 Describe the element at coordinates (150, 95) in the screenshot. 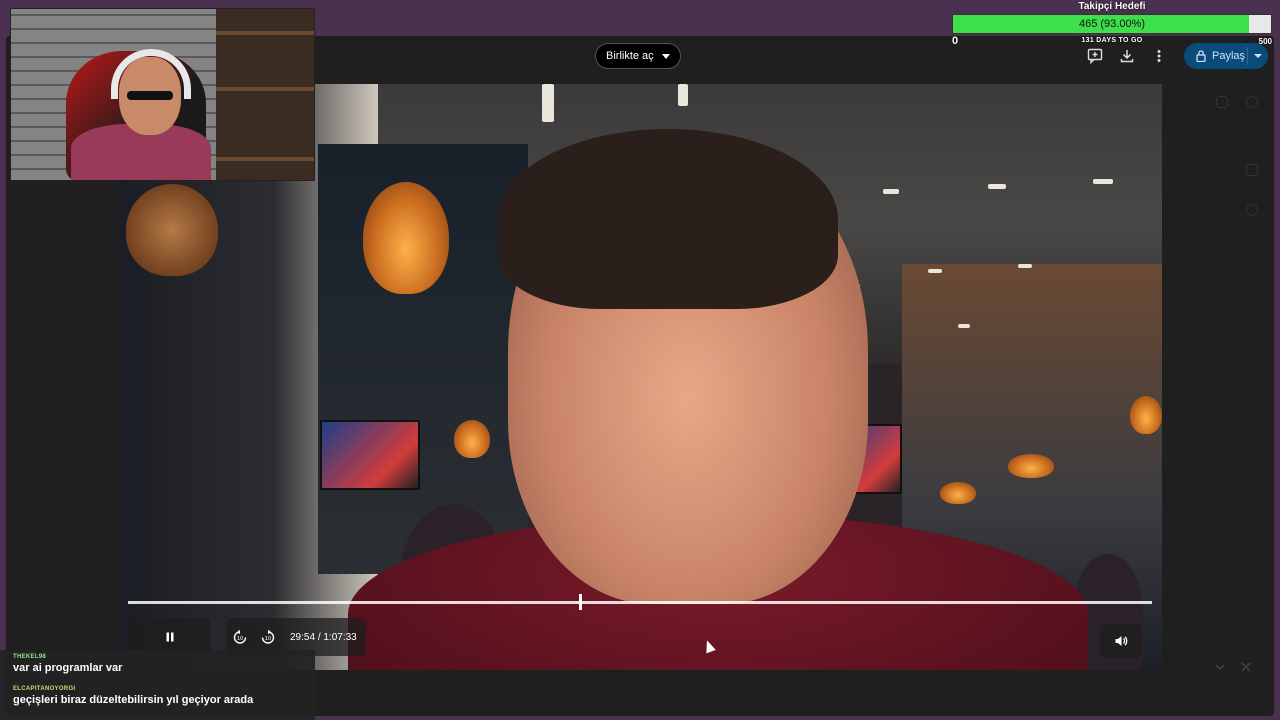

I see `sunglasses` at that location.